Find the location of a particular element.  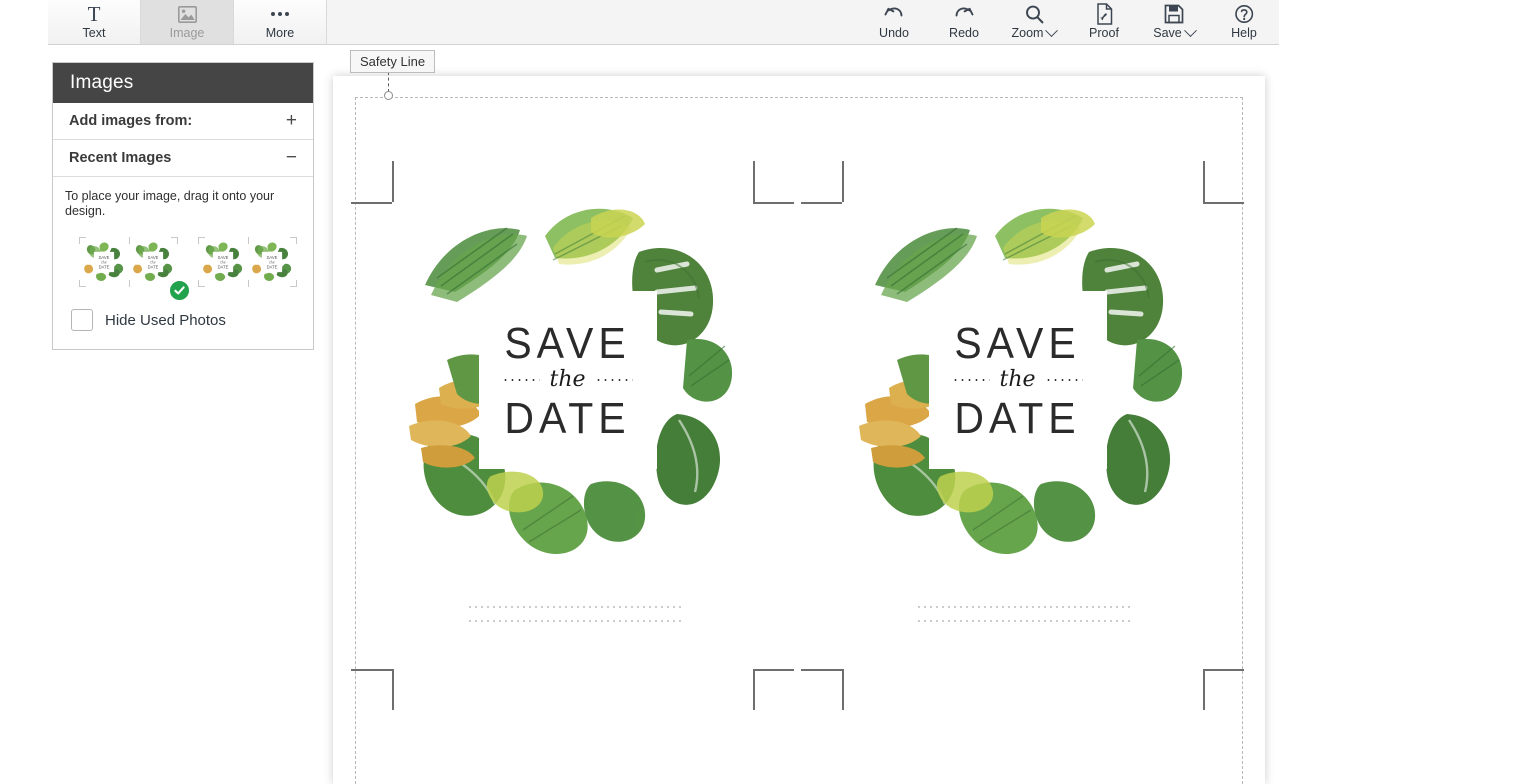

redo-text: Redo is located at coordinates (964, 33).